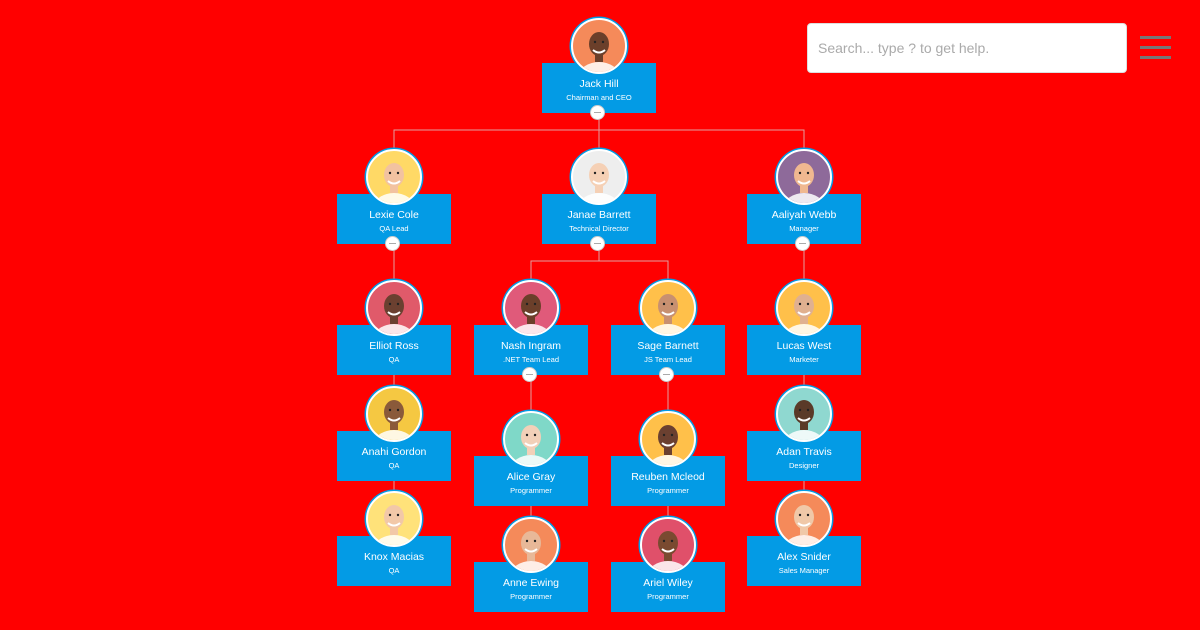 This screenshot has width=1200, height=630. I want to click on hamburger-menu-icon, so click(1155, 48).